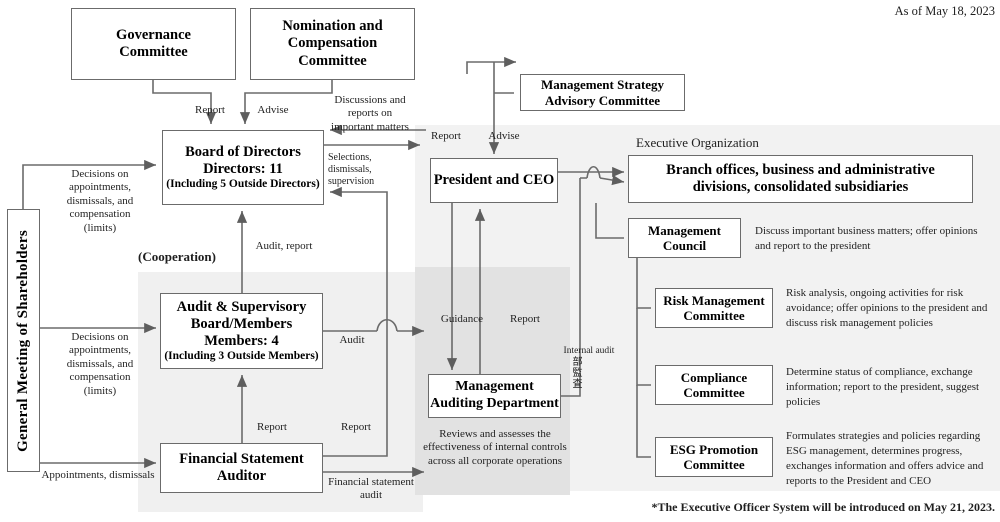  What do you see at coordinates (714, 449) in the screenshot?
I see `esg-promotion-committee-line1: ESG Promotion` at bounding box center [714, 449].